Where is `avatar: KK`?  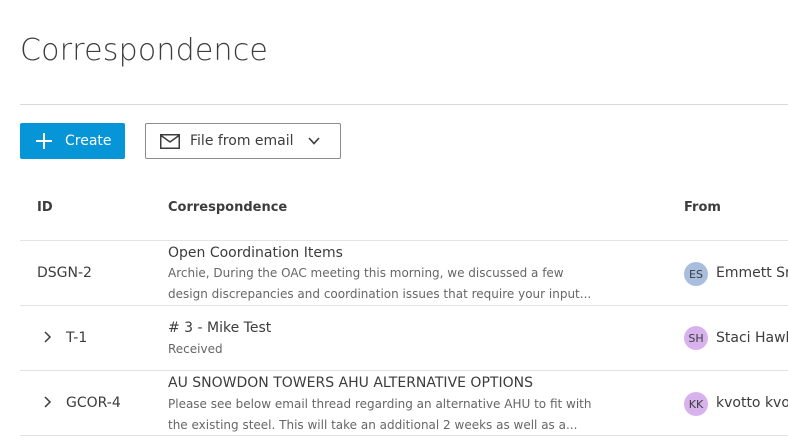 avatar: KK is located at coordinates (696, 404).